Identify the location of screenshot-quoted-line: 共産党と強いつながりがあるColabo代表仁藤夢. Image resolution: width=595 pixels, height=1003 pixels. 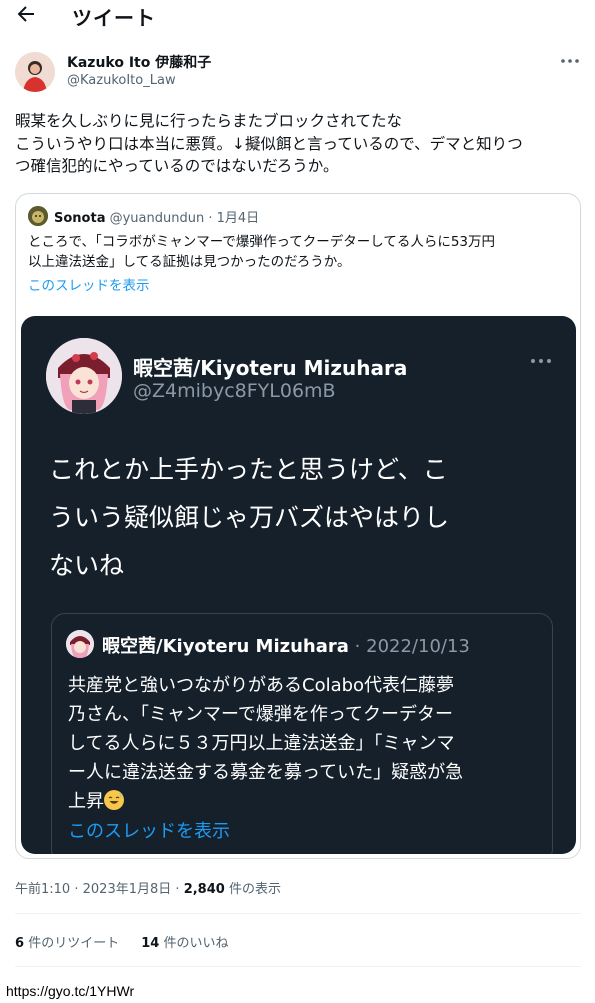
(261, 685).